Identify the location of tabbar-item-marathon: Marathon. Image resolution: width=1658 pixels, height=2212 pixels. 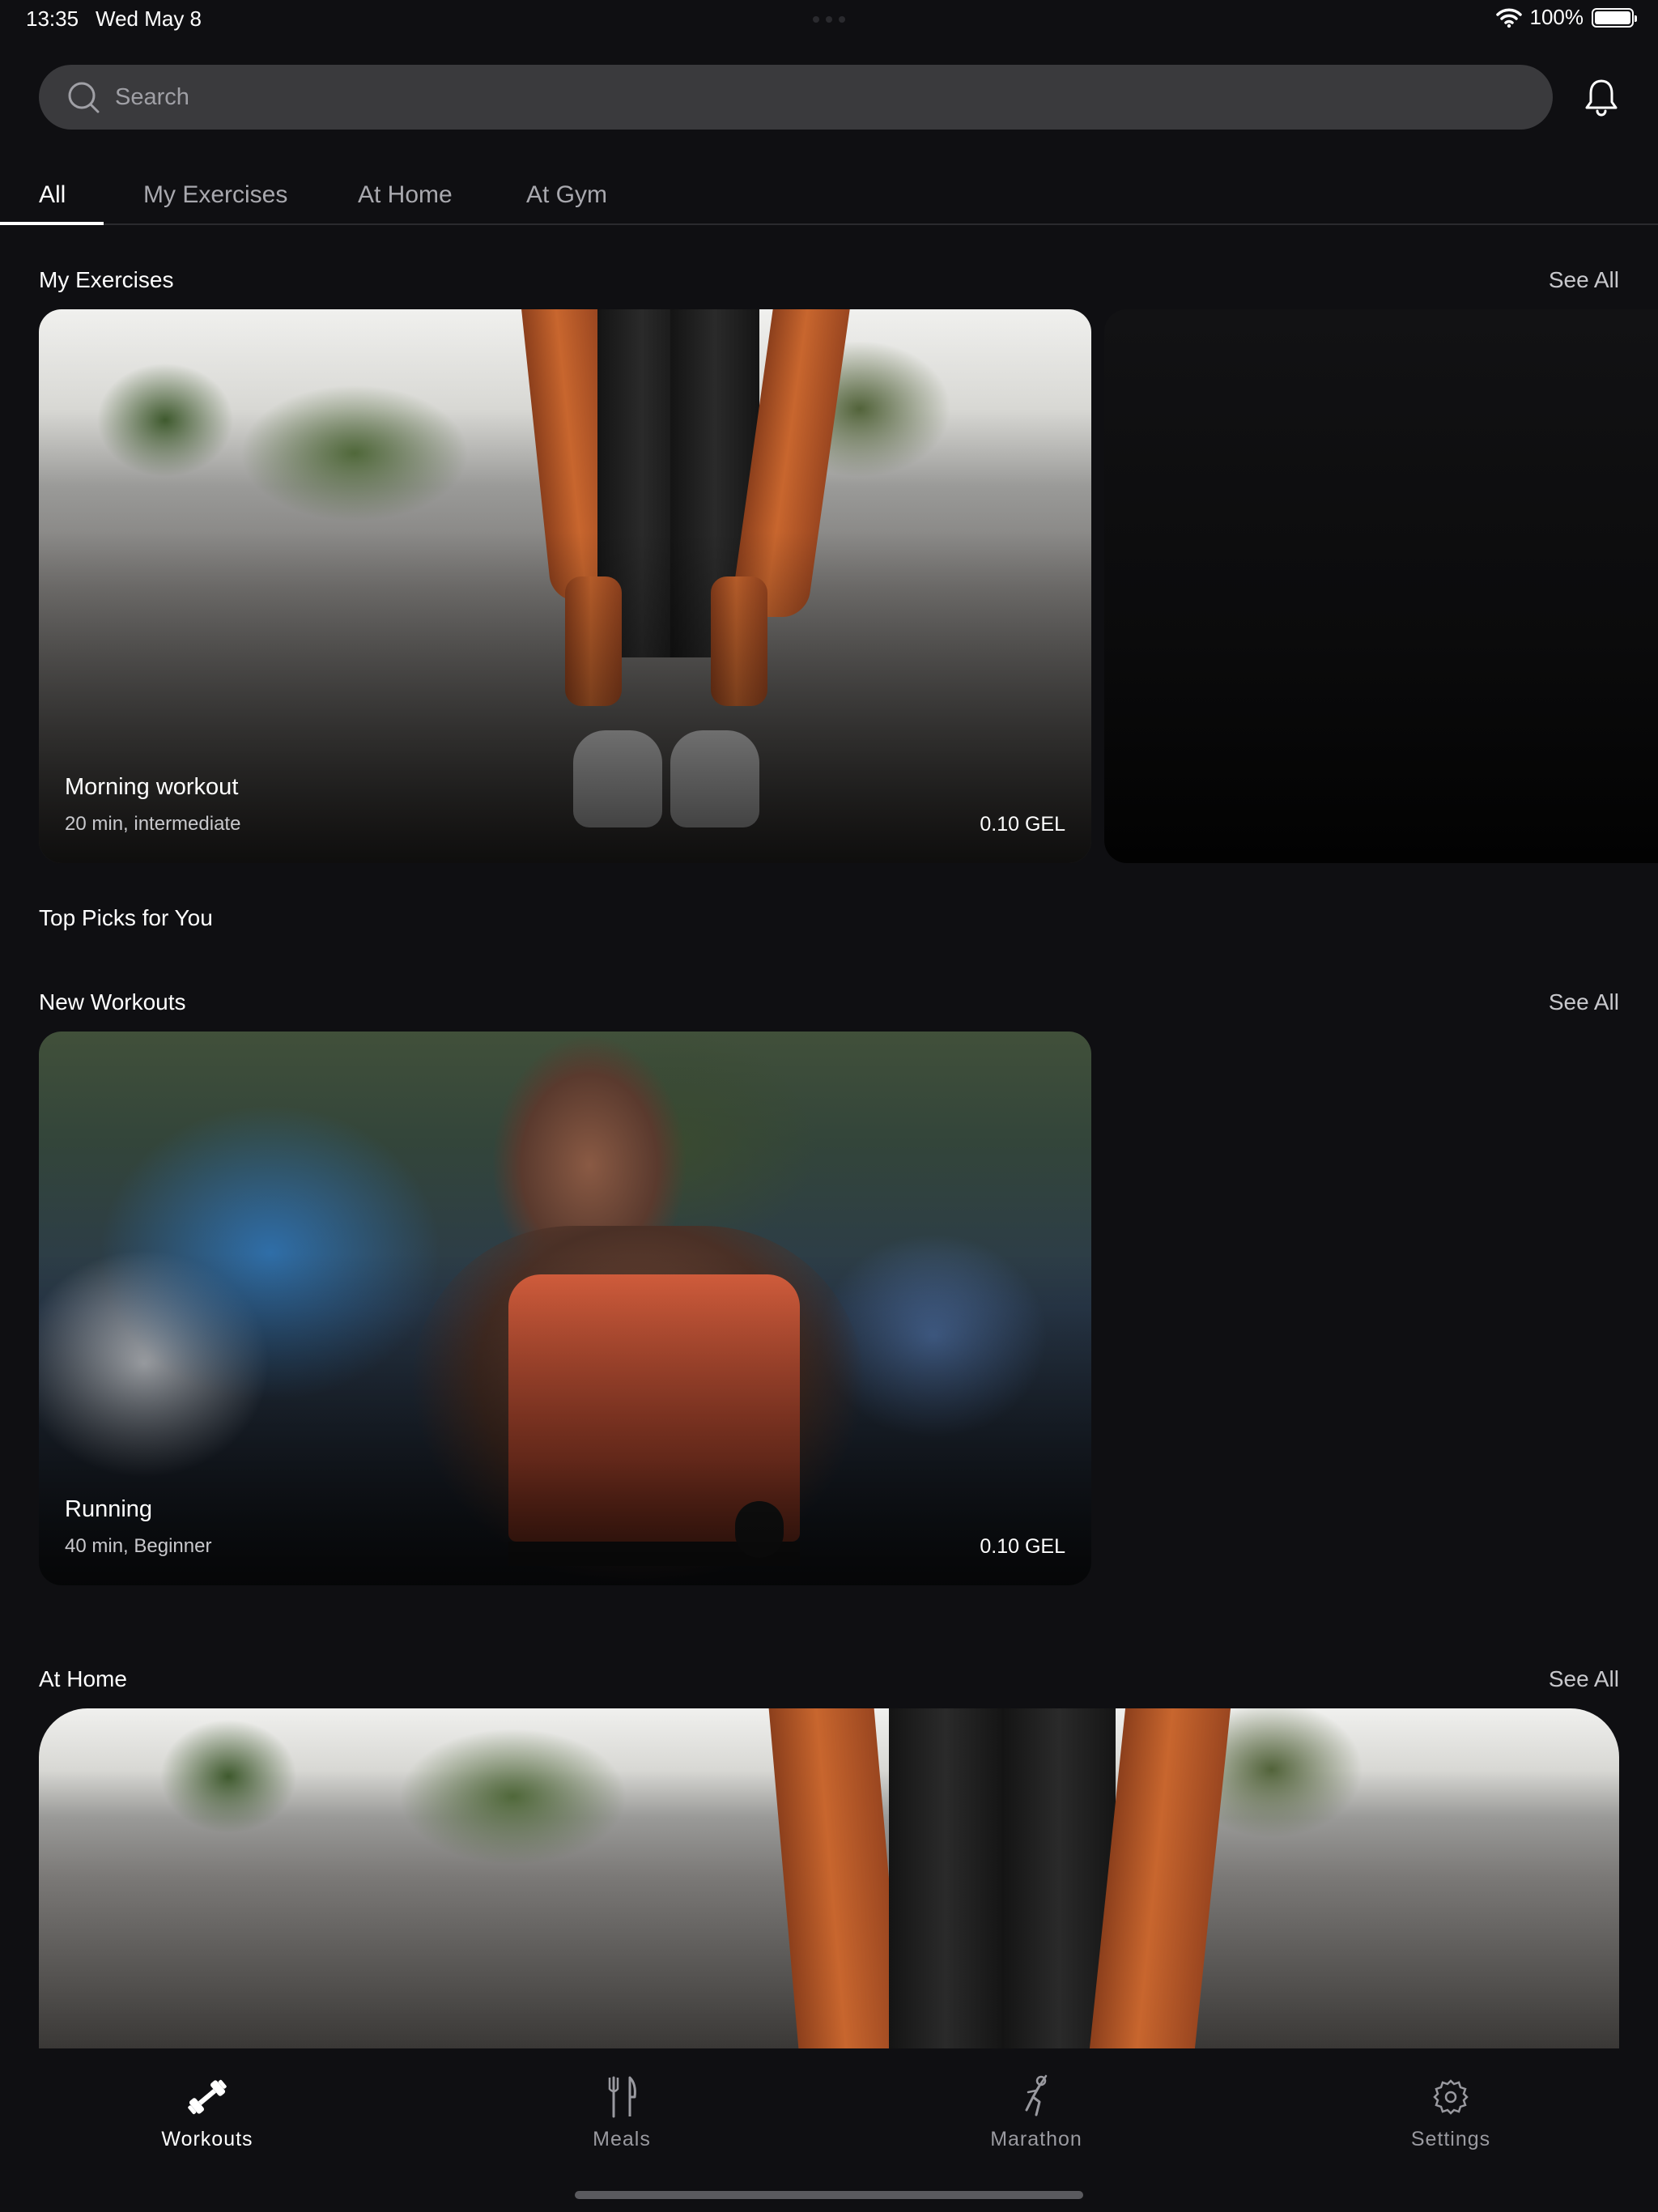
(1036, 2112).